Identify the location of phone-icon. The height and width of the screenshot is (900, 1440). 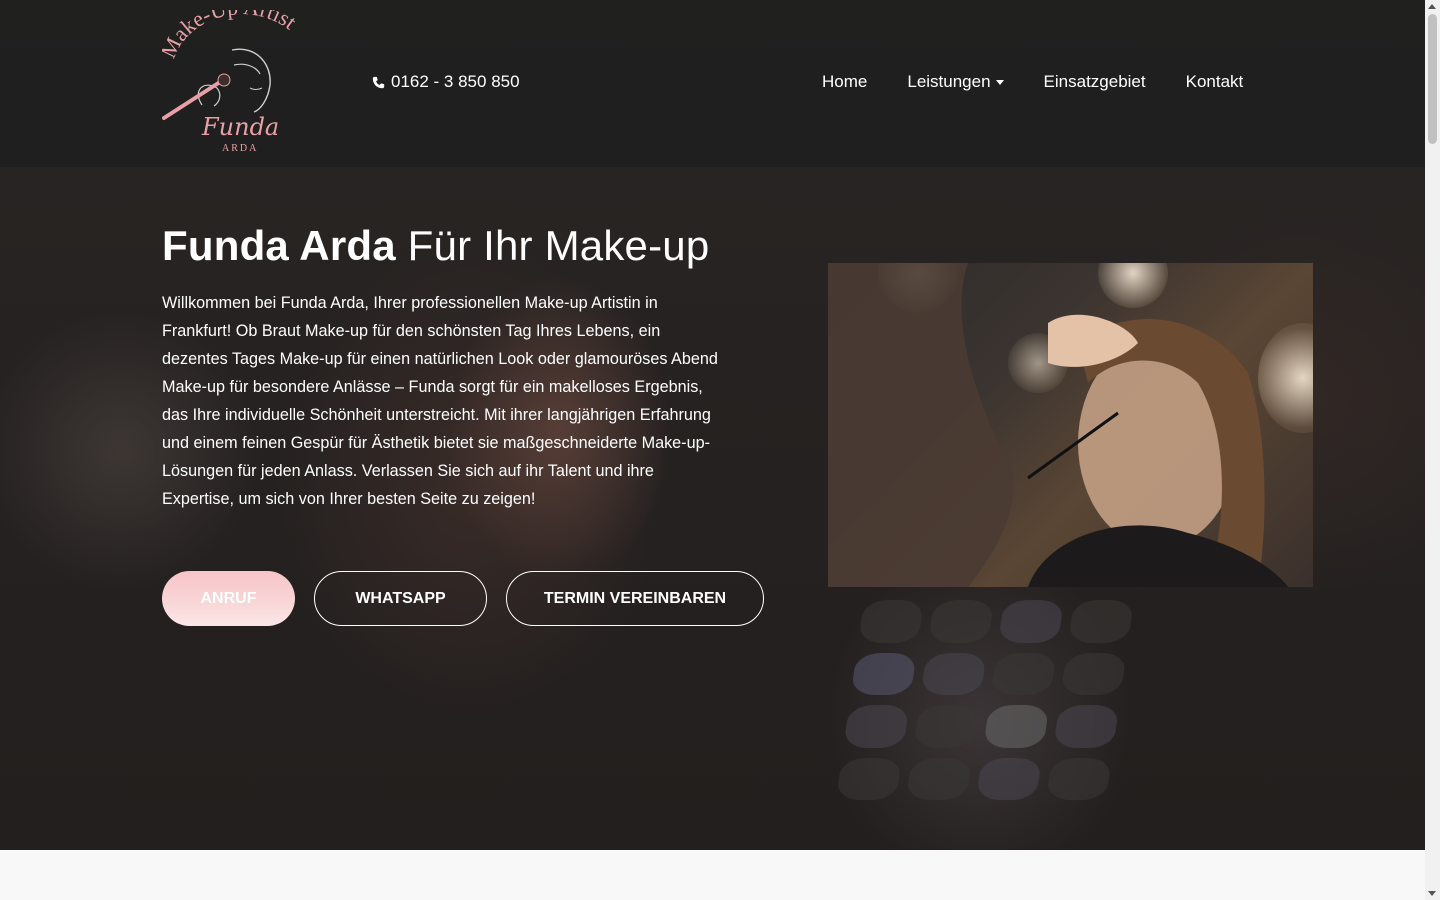
(378, 82).